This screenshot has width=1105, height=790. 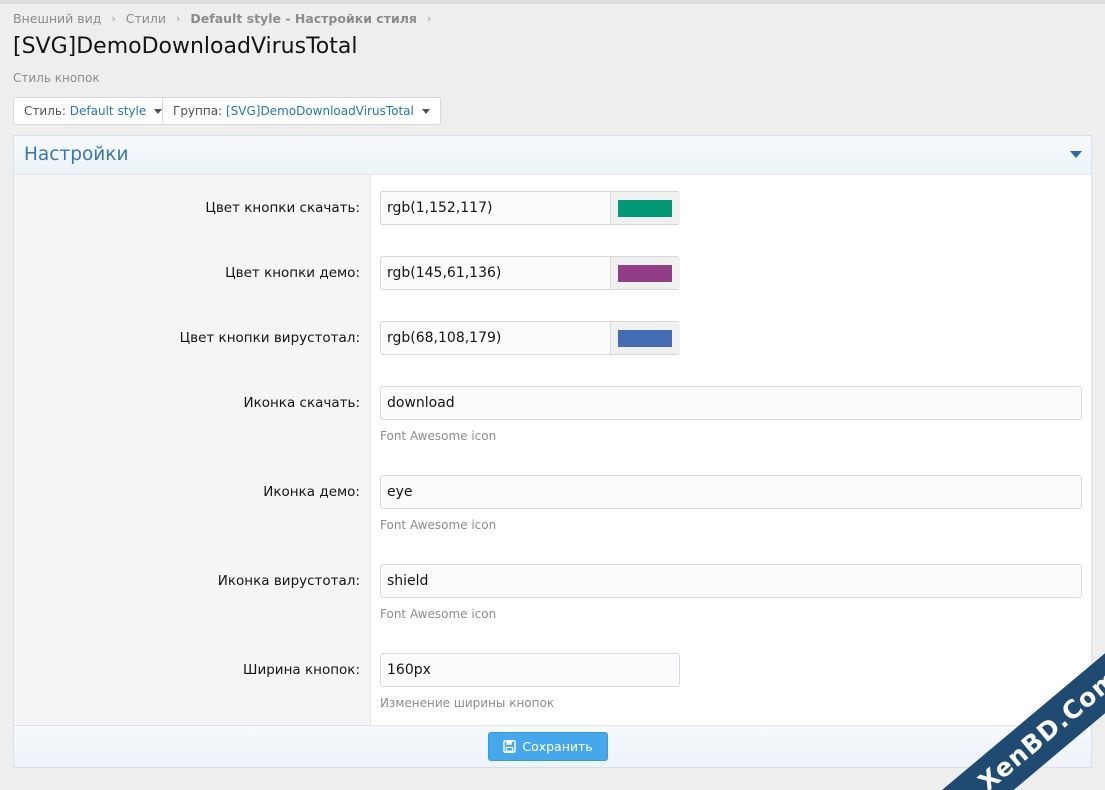 What do you see at coordinates (288, 581) in the screenshot?
I see `virustotal-icon-label: Иконка вирустотал:` at bounding box center [288, 581].